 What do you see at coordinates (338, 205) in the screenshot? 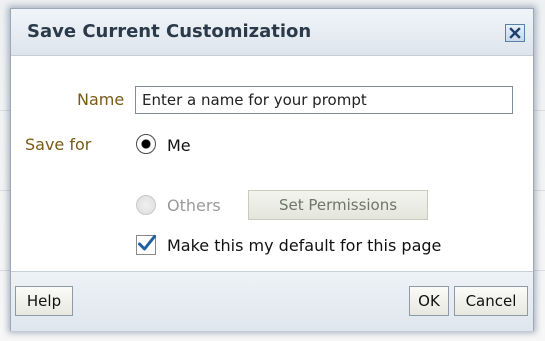
I see `set-permissions-button: Set Permissions` at bounding box center [338, 205].